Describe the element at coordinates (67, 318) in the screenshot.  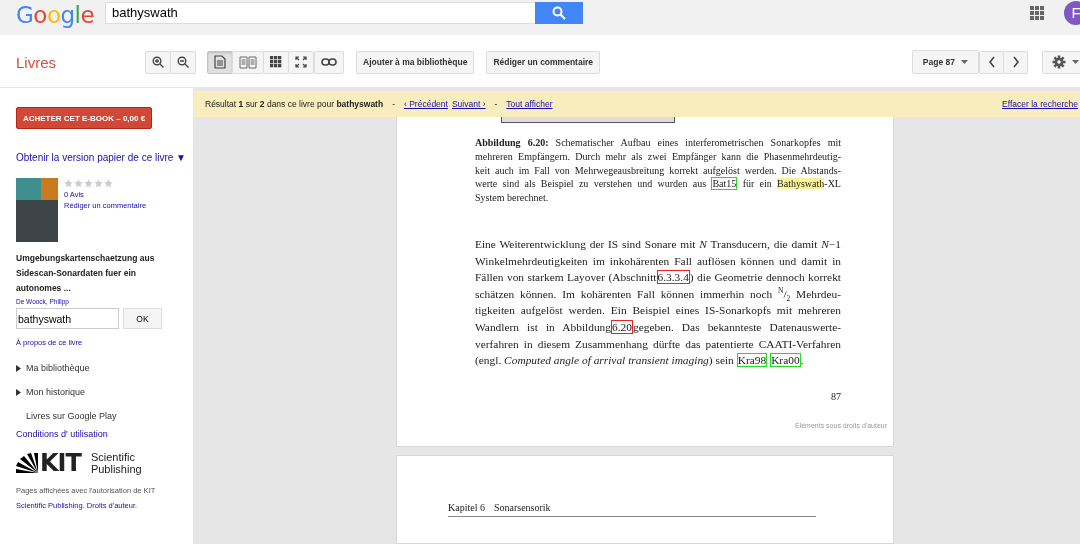
I see `search-in-book-field: bathyswath` at that location.